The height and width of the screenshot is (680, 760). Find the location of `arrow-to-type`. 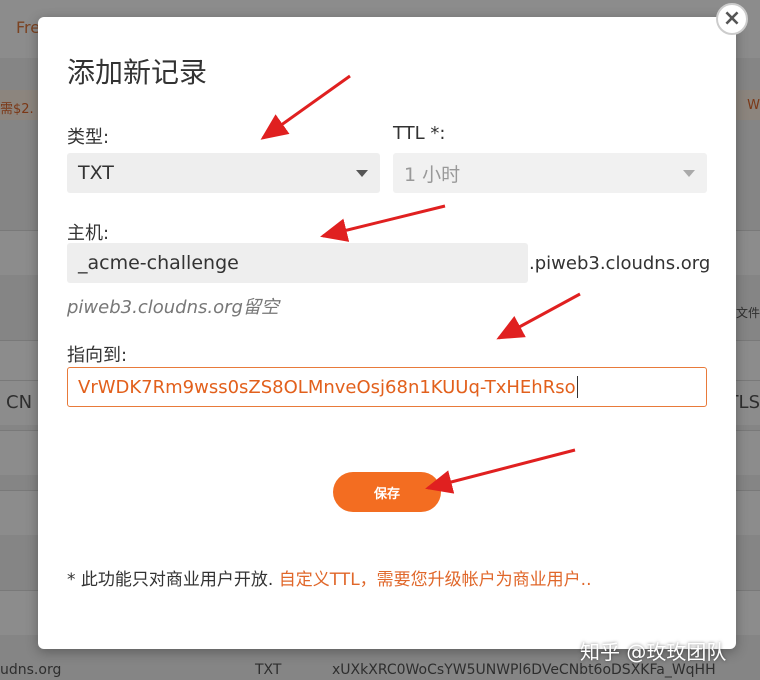

arrow-to-type is located at coordinates (305, 107).